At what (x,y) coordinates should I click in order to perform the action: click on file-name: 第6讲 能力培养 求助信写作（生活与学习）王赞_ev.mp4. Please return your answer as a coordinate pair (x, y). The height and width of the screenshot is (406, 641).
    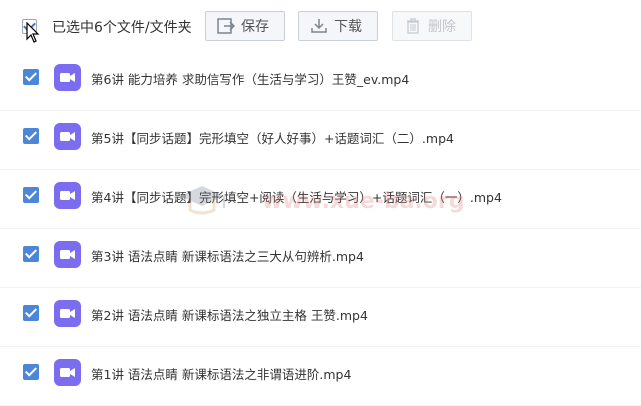
    Looking at the image, I should click on (250, 78).